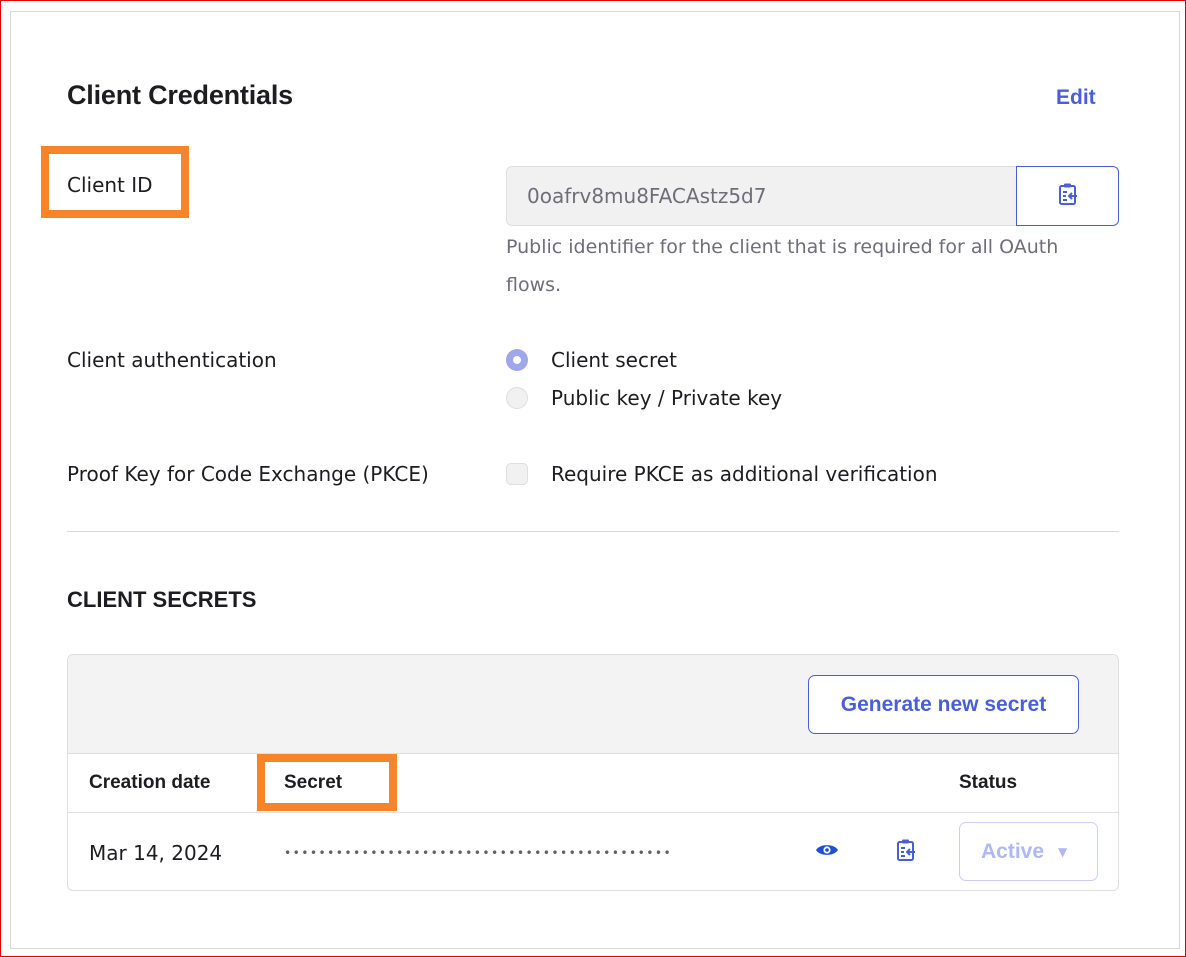  What do you see at coordinates (943, 704) in the screenshot?
I see `generate-new-secret-button: Generate new secret` at bounding box center [943, 704].